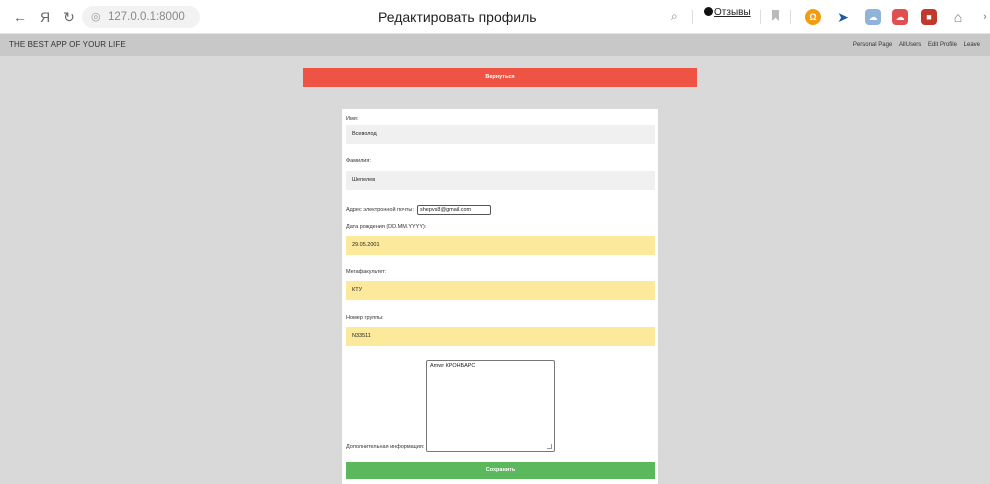 The image size is (990, 484). Describe the element at coordinates (843, 17) in the screenshot. I see `extension-bird-icon: ➤` at that location.